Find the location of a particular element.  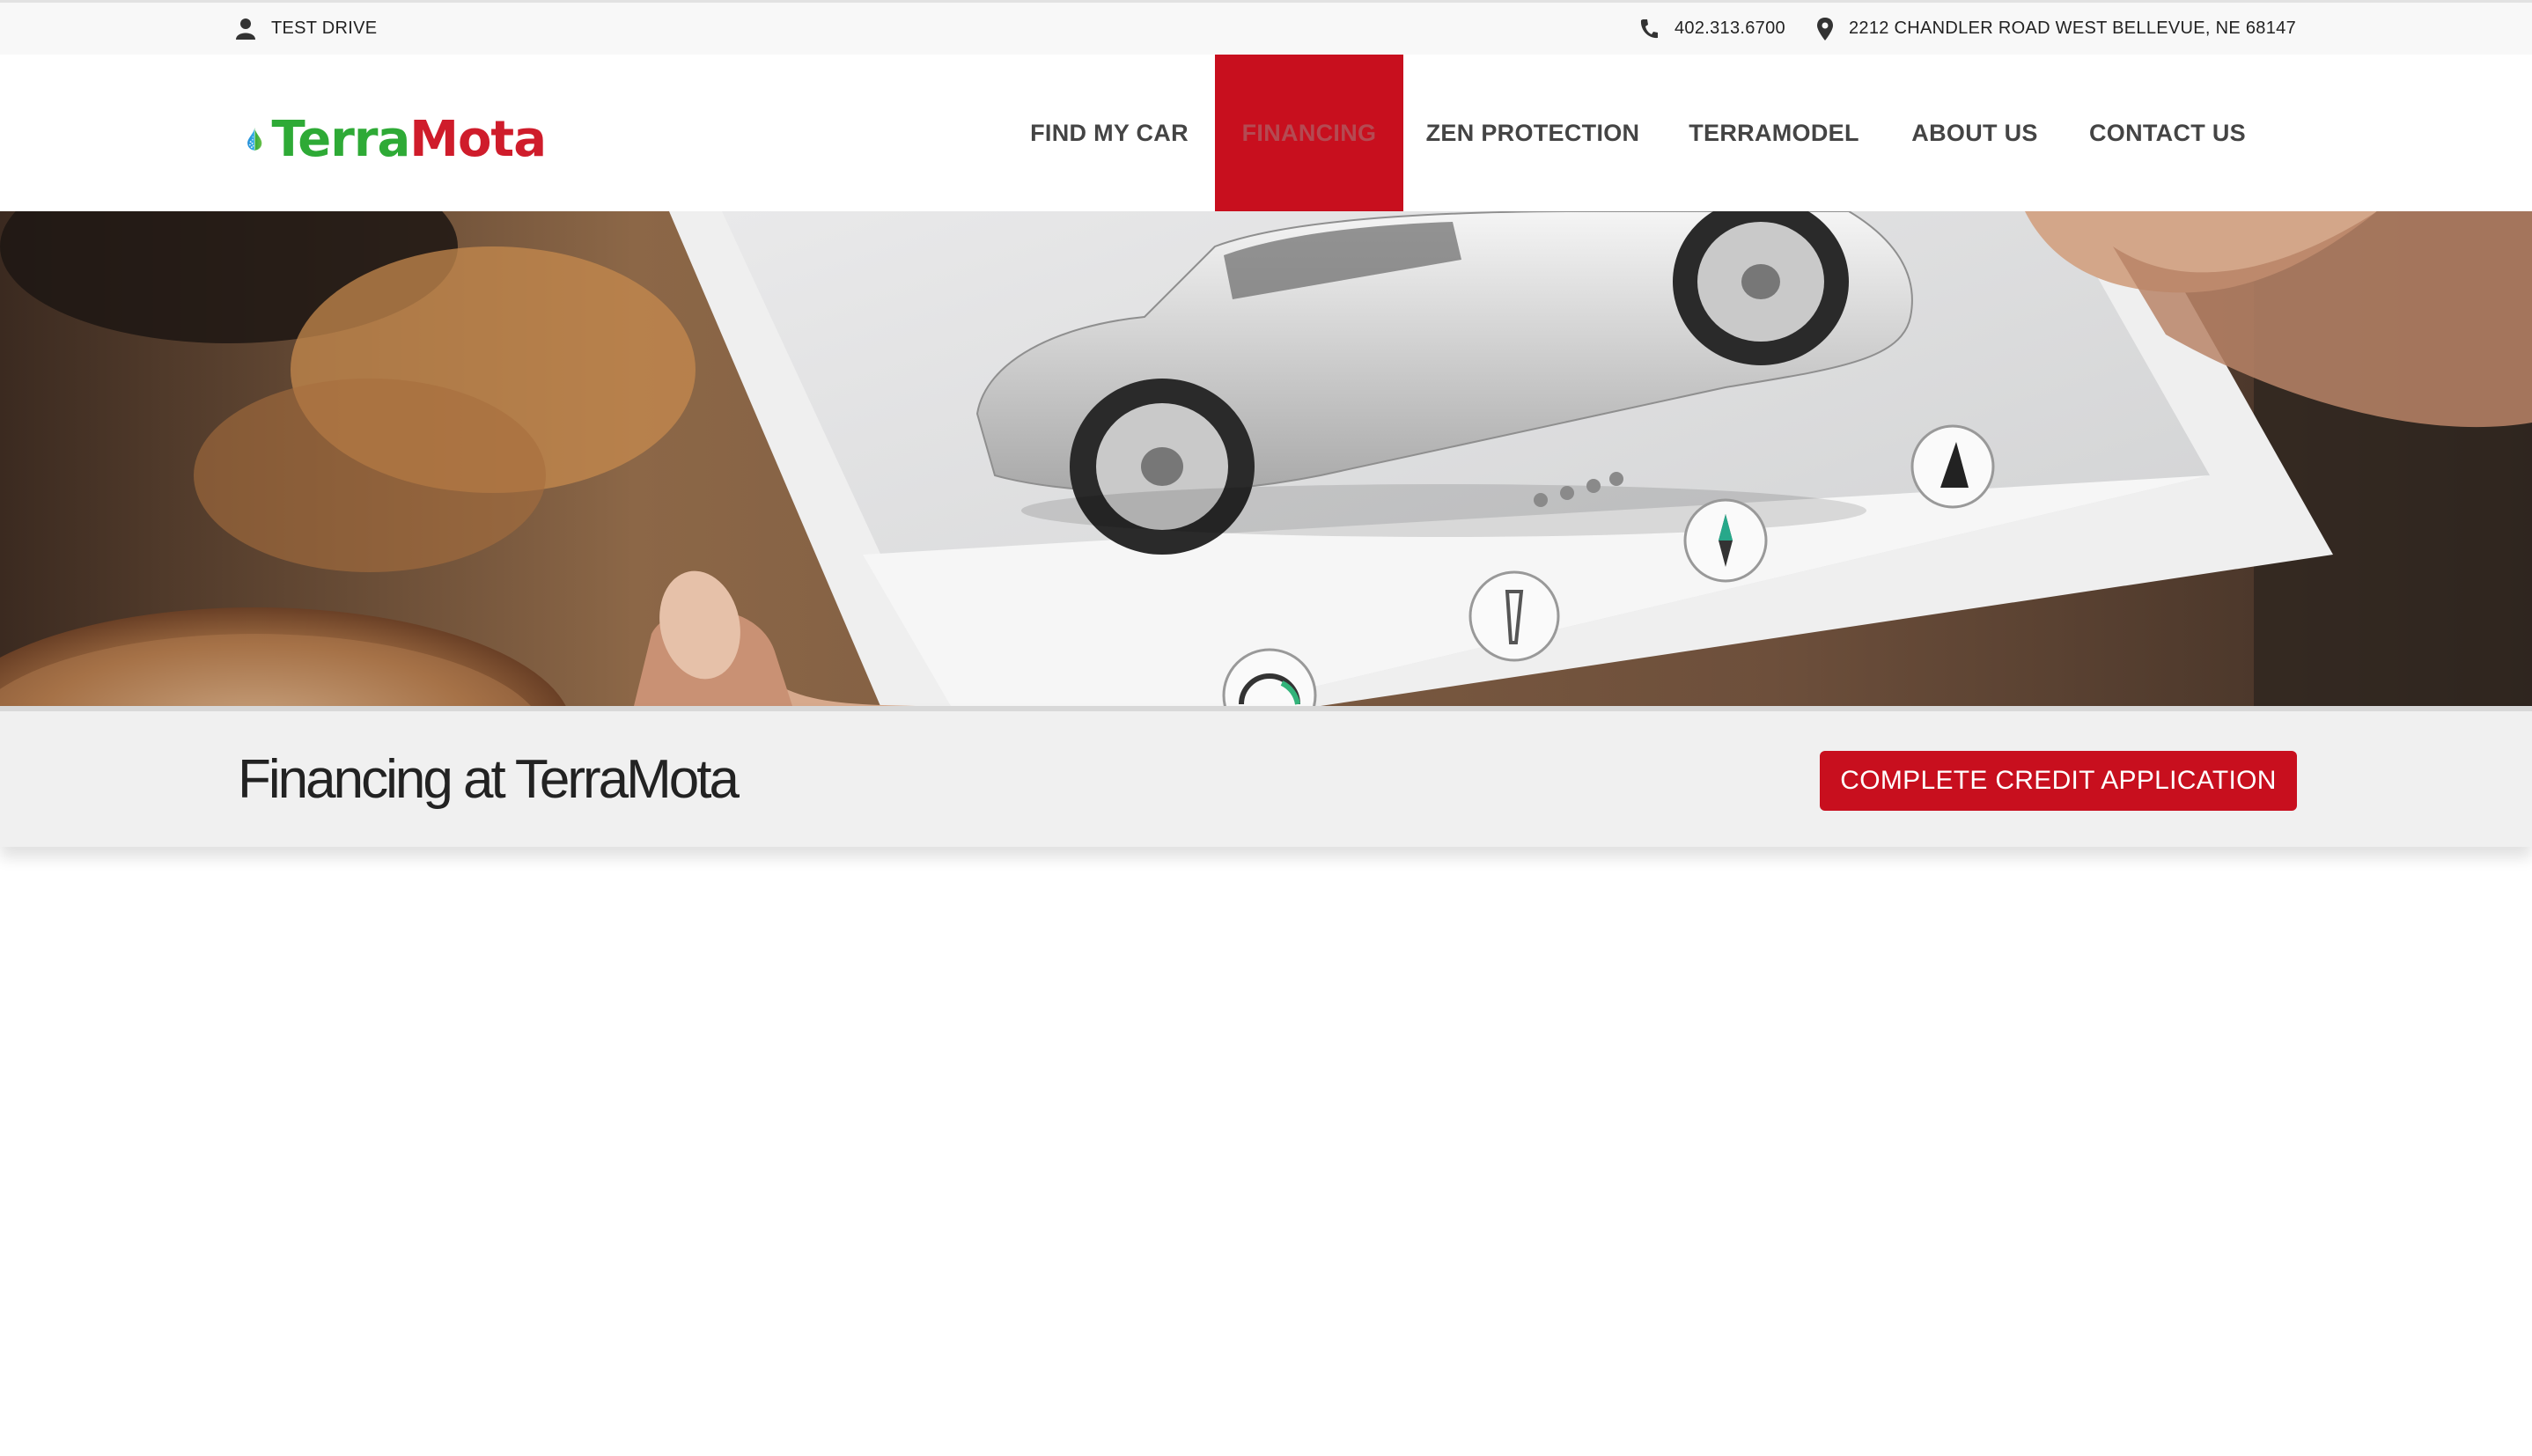

nav-item-zen-protection: ZEN PROTECTION is located at coordinates (1532, 133).